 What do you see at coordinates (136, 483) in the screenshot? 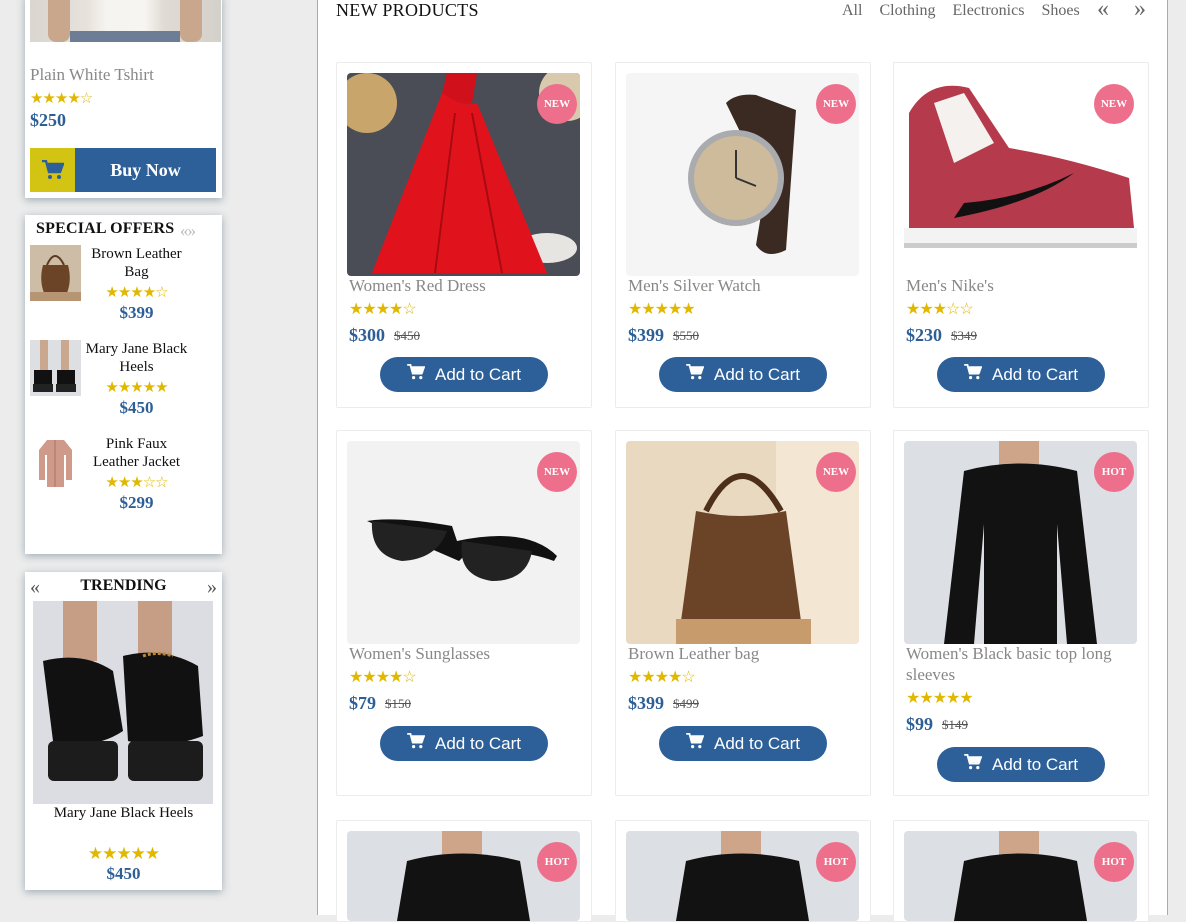
I see `offer-item-rating: ★★★☆☆` at bounding box center [136, 483].